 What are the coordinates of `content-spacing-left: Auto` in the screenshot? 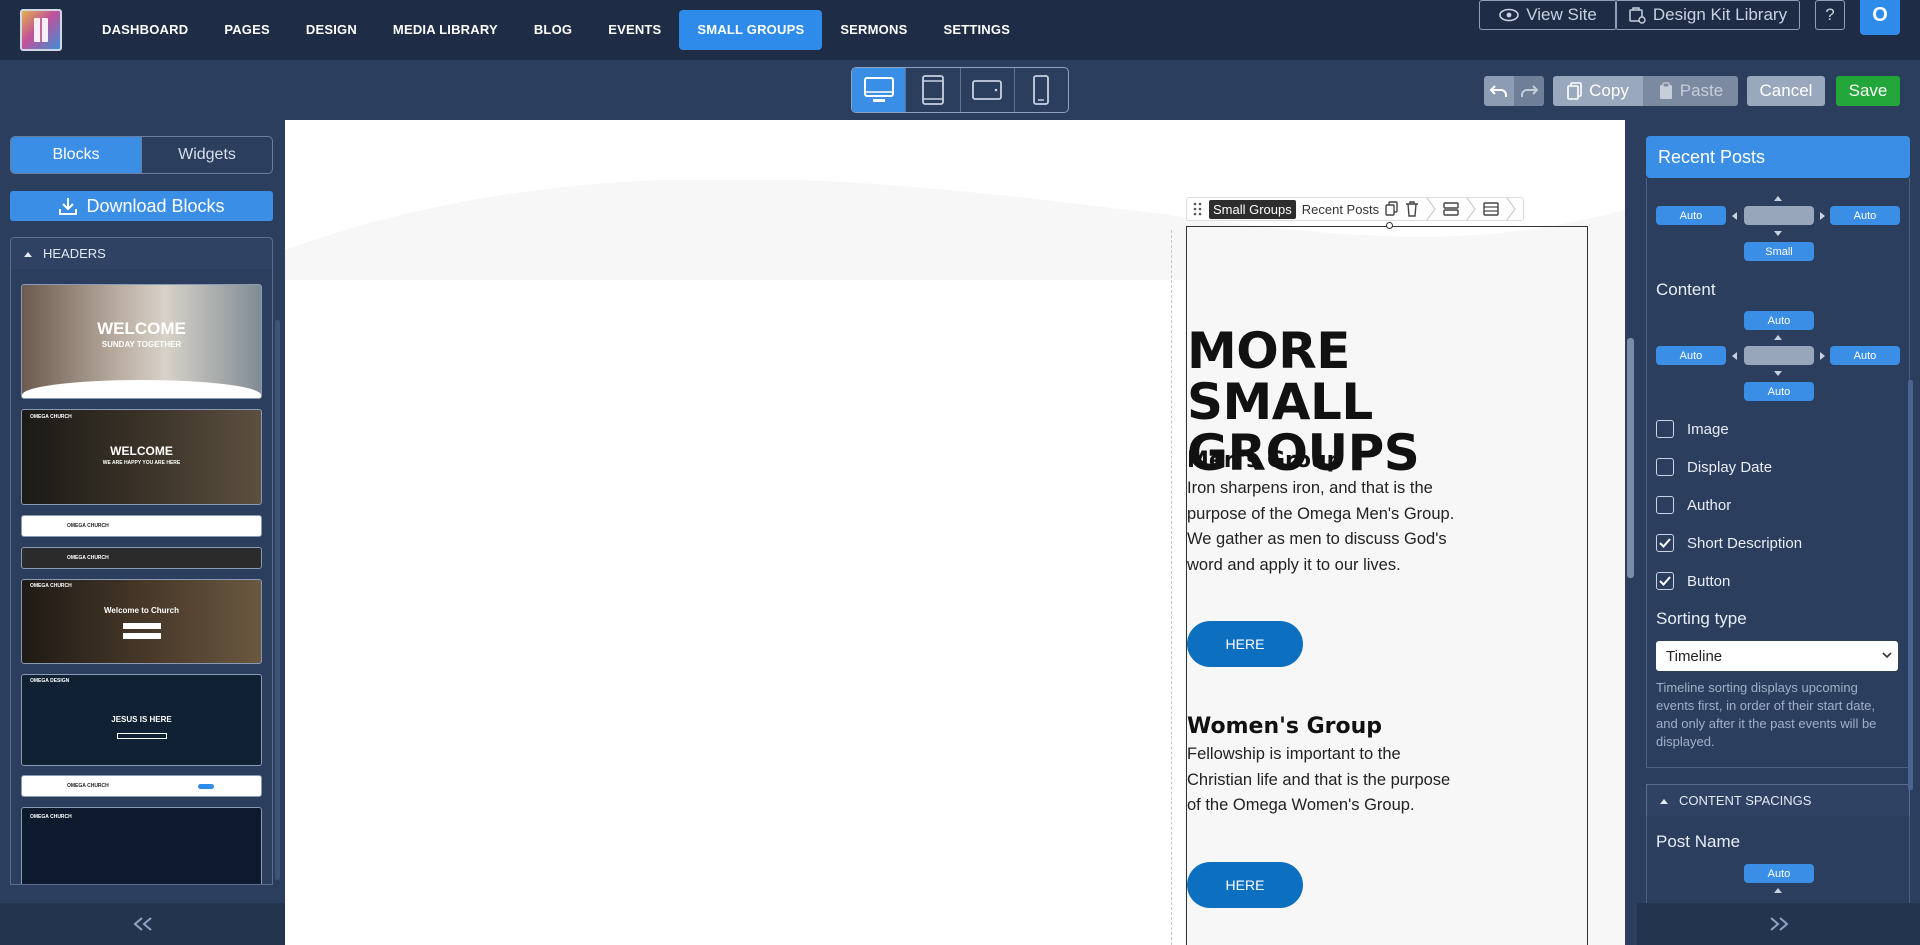 It's located at (1691, 355).